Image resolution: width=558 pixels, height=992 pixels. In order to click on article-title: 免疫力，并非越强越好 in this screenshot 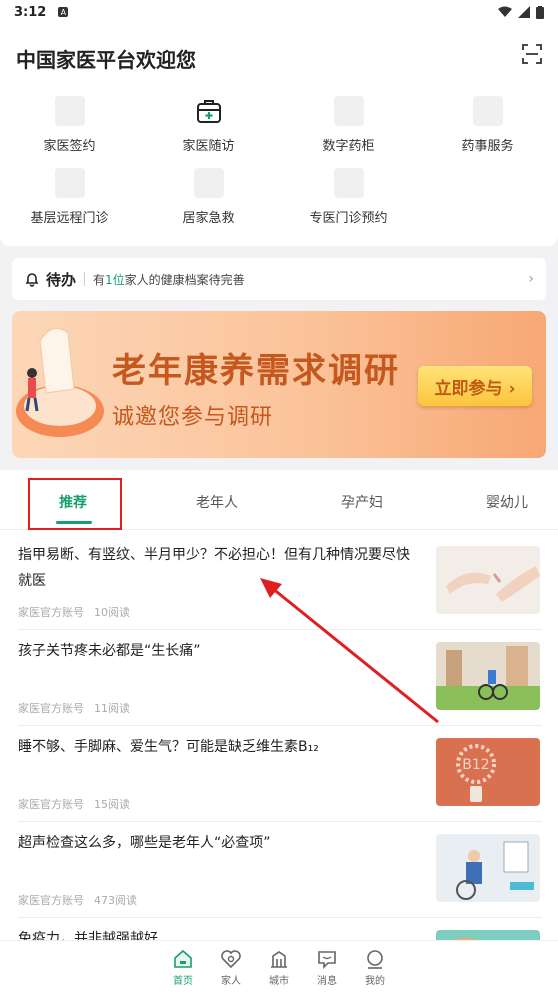, I will do `click(88, 935)`.